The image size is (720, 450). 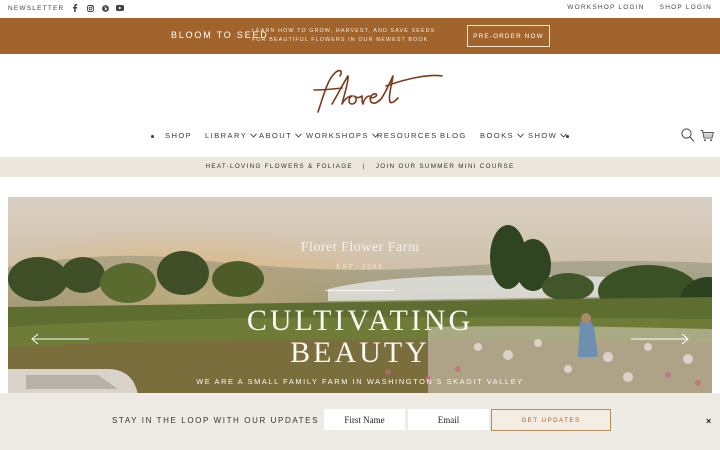 What do you see at coordinates (497, 135) in the screenshot?
I see `nav-label: BOOKS` at bounding box center [497, 135].